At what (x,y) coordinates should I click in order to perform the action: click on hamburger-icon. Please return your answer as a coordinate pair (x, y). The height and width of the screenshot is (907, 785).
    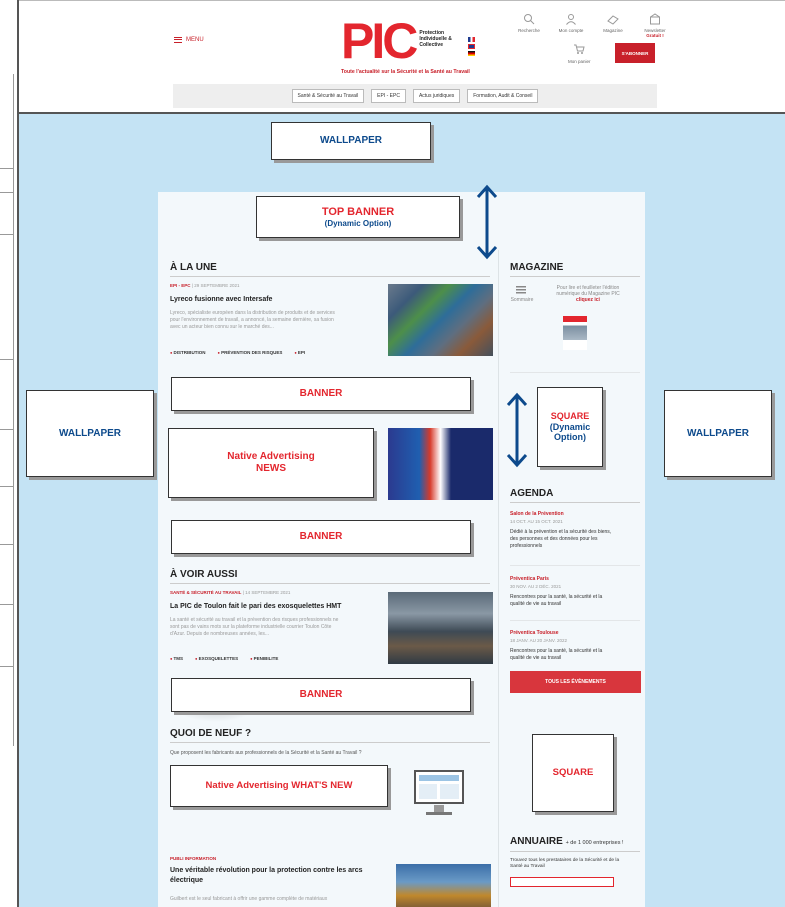
    Looking at the image, I should click on (178, 40).